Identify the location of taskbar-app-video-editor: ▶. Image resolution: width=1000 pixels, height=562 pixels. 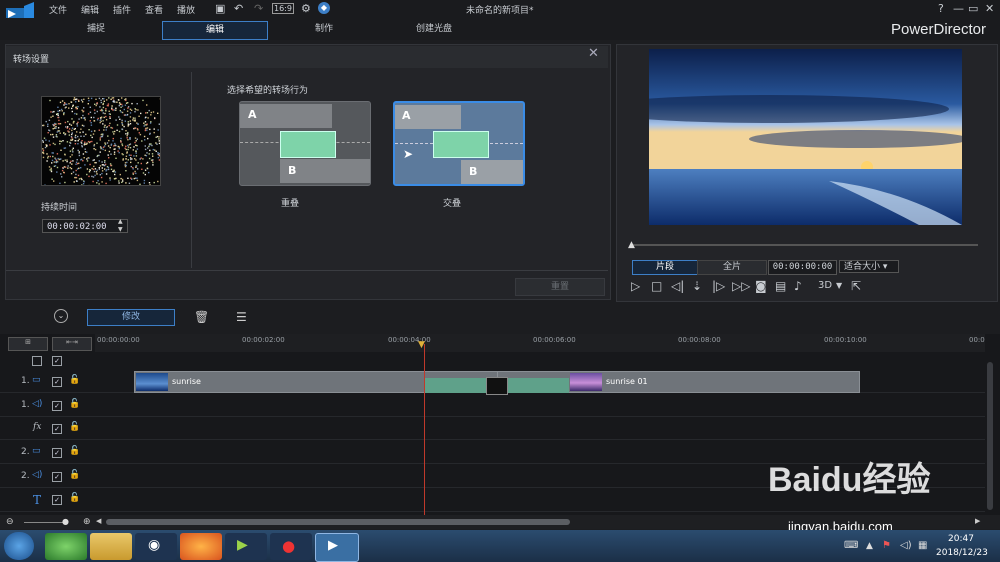
(246, 546).